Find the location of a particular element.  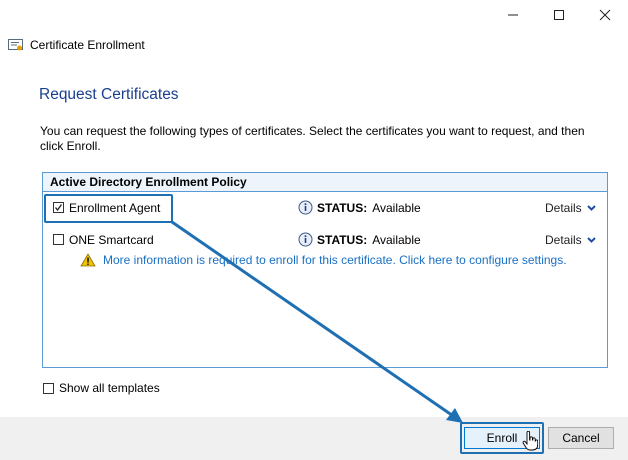

maximize-icon is located at coordinates (559, 15).